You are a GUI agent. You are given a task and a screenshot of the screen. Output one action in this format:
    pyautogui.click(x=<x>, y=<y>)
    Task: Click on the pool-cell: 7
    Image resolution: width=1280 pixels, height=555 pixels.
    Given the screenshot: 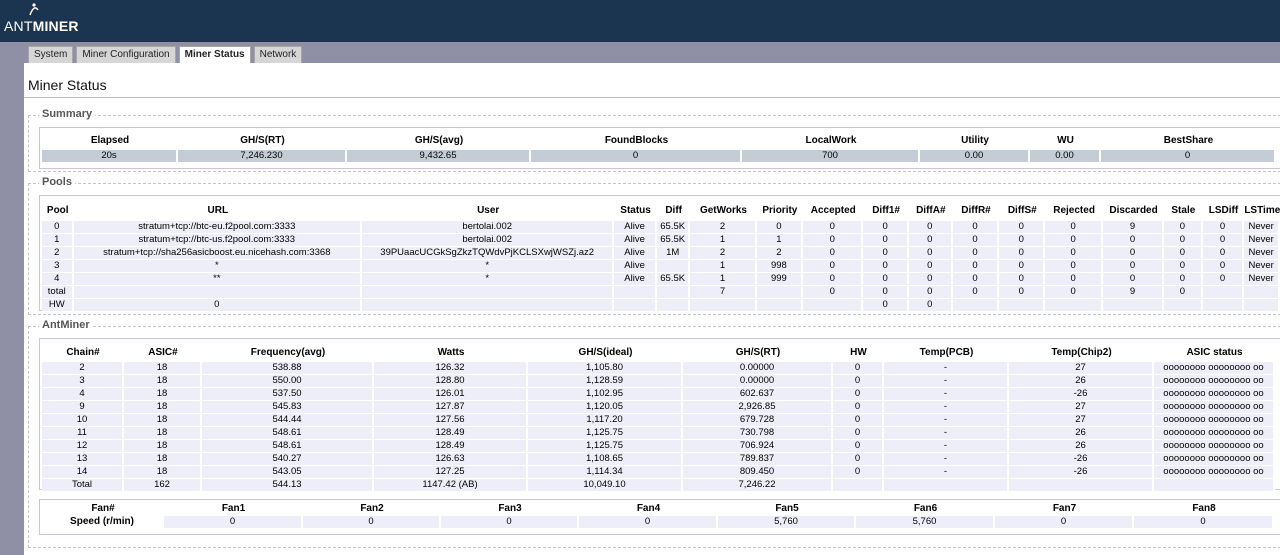 What is the action you would take?
    pyautogui.click(x=723, y=292)
    